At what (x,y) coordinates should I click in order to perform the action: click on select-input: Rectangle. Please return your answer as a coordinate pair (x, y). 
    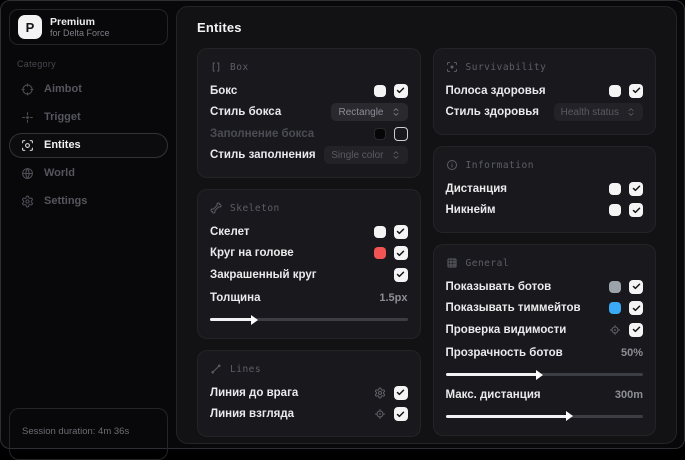
    Looking at the image, I should click on (369, 112).